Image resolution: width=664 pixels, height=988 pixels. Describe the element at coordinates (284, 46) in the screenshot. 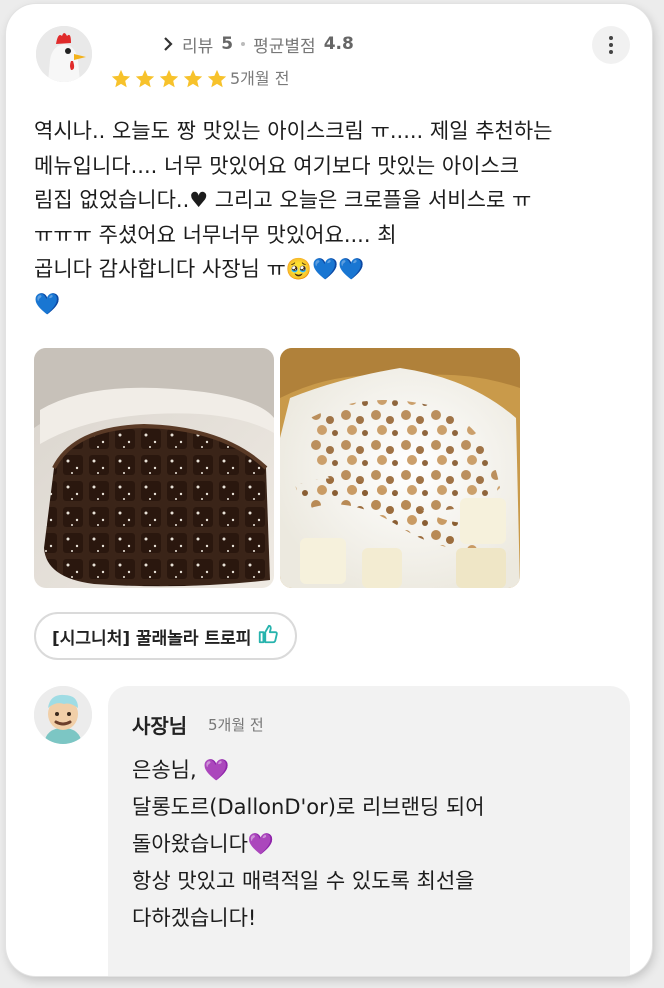

I see `avg-rating-label: 평균별점` at that location.